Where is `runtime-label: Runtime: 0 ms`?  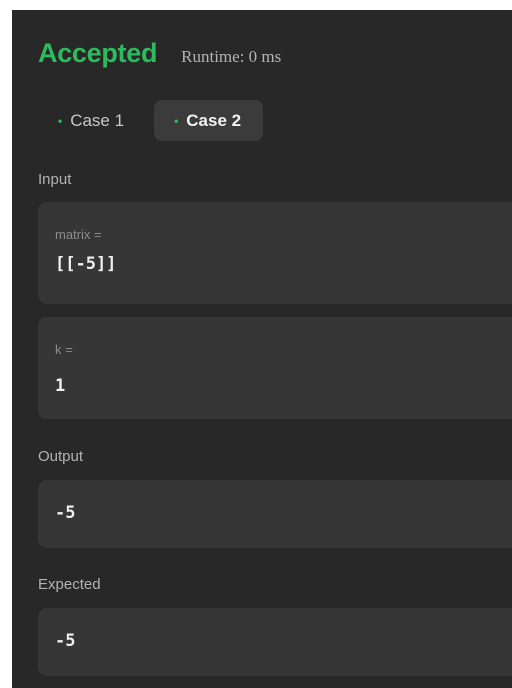 runtime-label: Runtime: 0 ms is located at coordinates (231, 56).